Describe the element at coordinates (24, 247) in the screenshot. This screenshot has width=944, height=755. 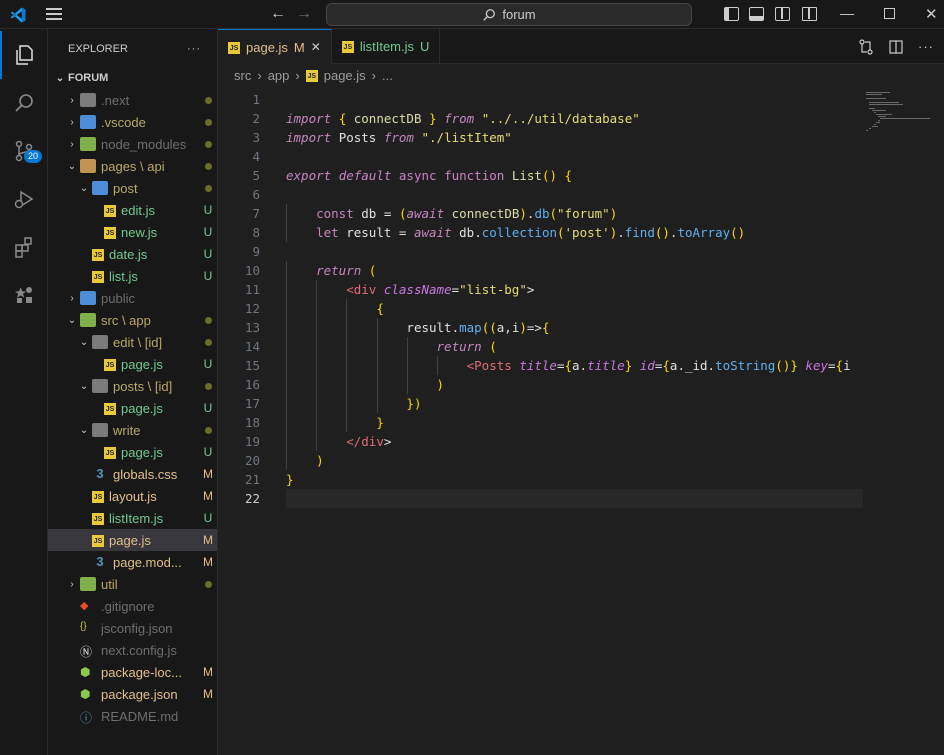
I see `extensions-icon` at that location.